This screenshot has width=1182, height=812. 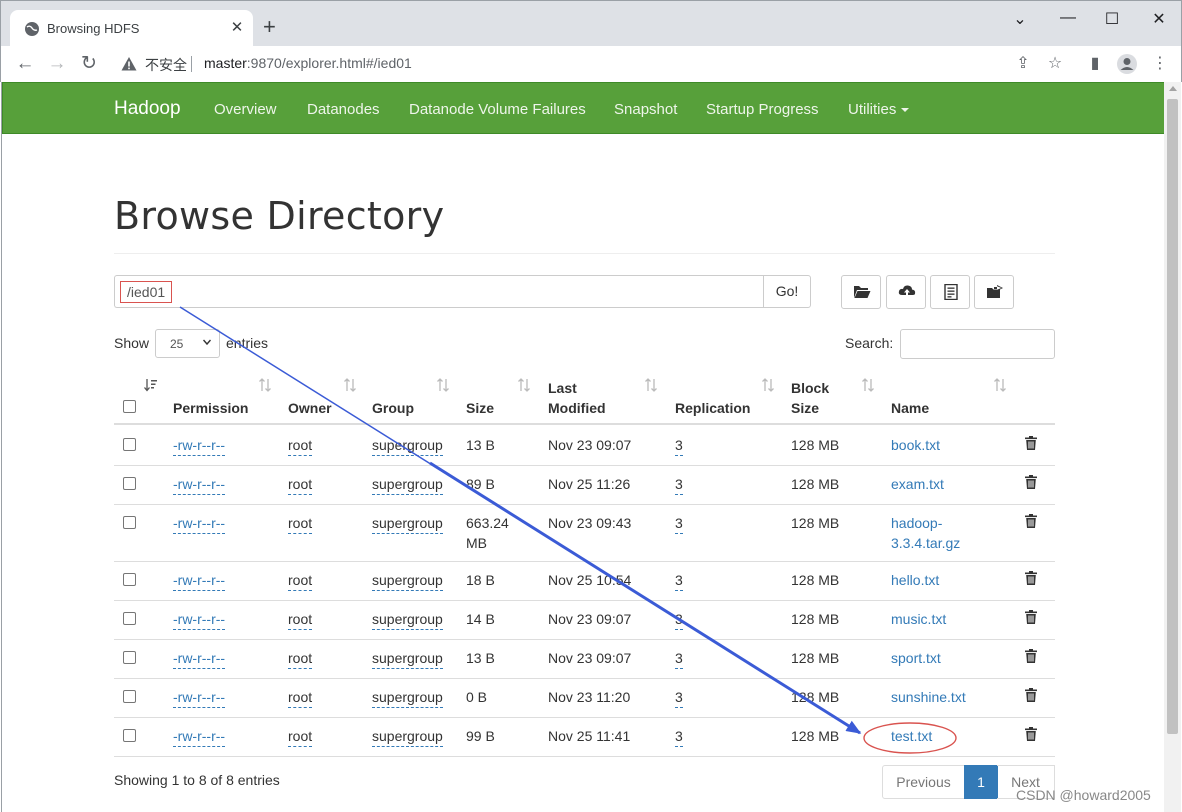 I want to click on bookmark-star-icon: ☆, so click(x=1055, y=64).